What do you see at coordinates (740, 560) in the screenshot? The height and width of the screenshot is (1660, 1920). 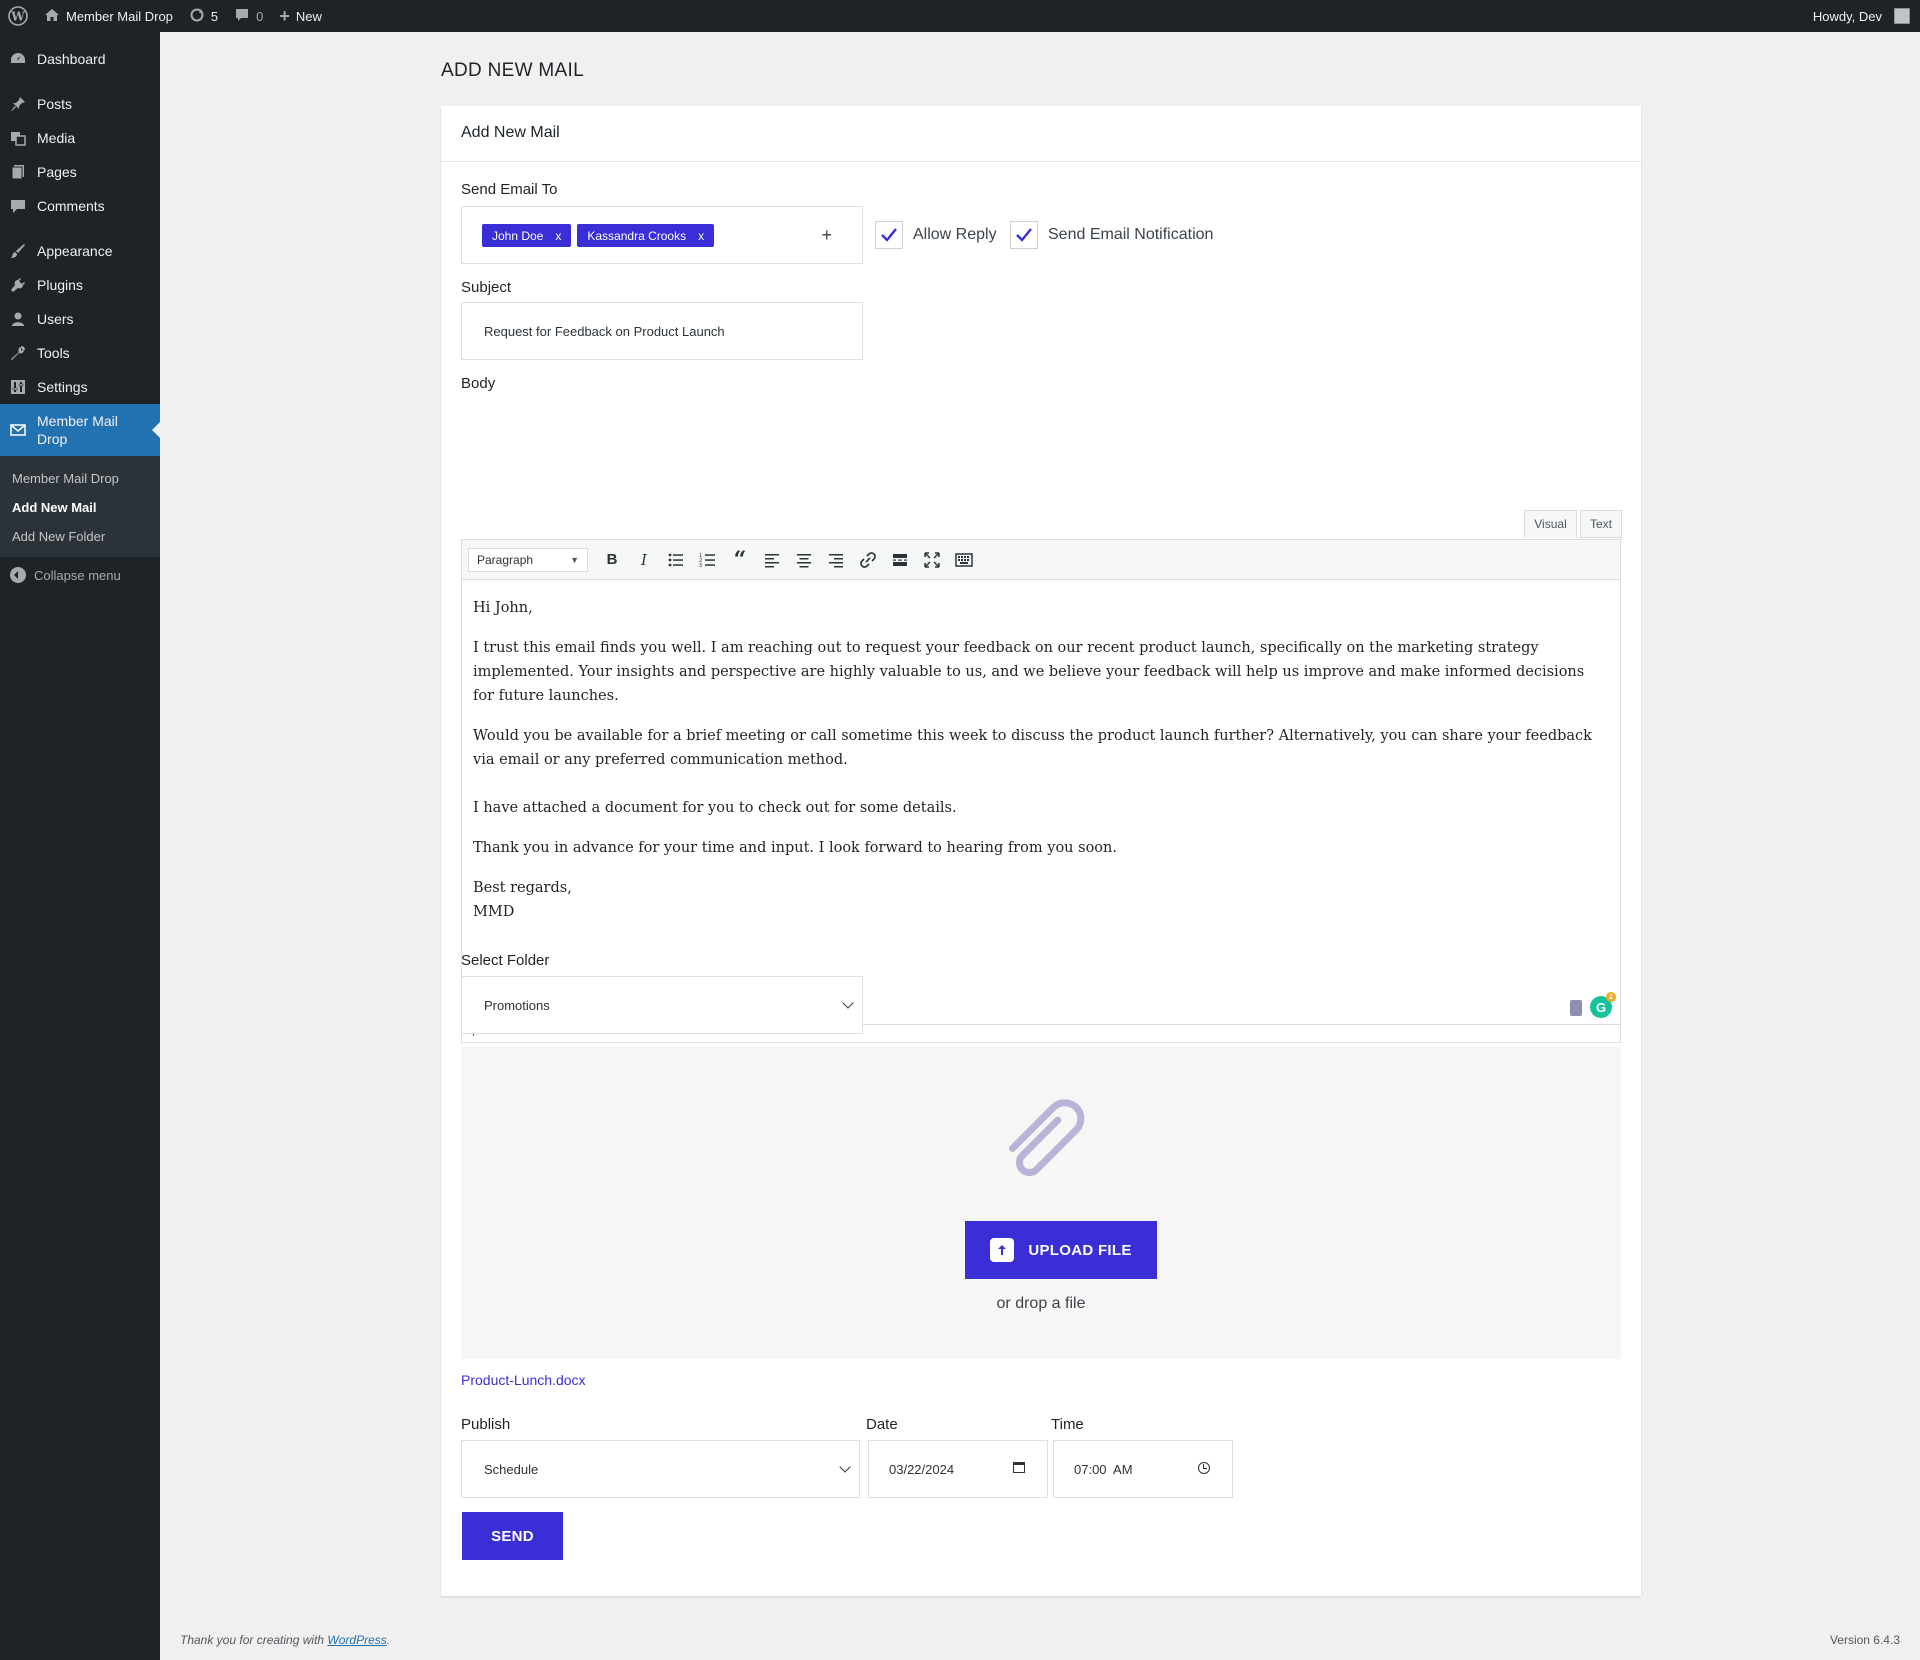 I see `blockquote-icon: “` at bounding box center [740, 560].